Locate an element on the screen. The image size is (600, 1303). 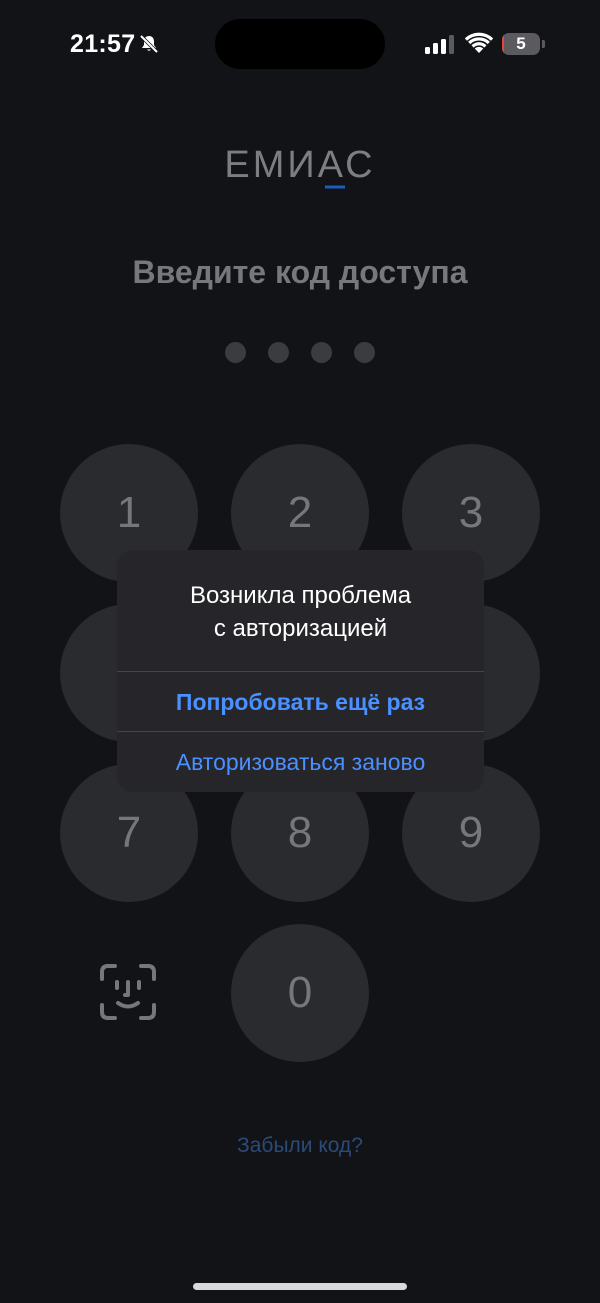
status-bar: 21:57 5 is located at coordinates (300, 45).